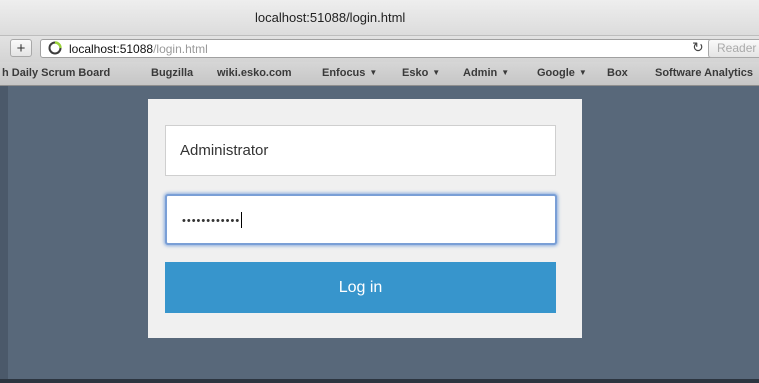  I want to click on text-cursor, so click(242, 220).